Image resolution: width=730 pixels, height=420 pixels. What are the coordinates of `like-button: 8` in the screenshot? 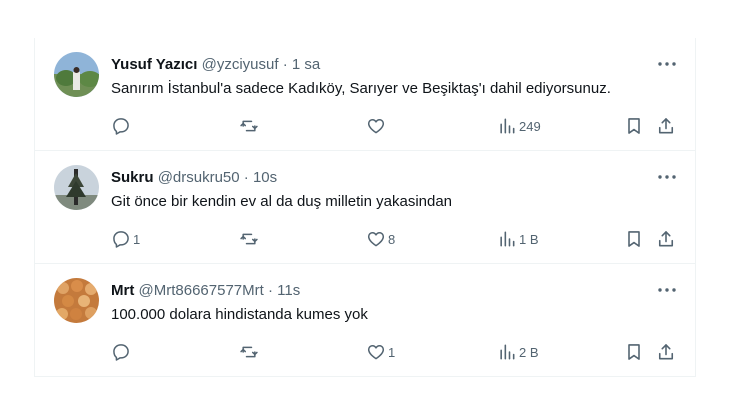 It's located at (380, 239).